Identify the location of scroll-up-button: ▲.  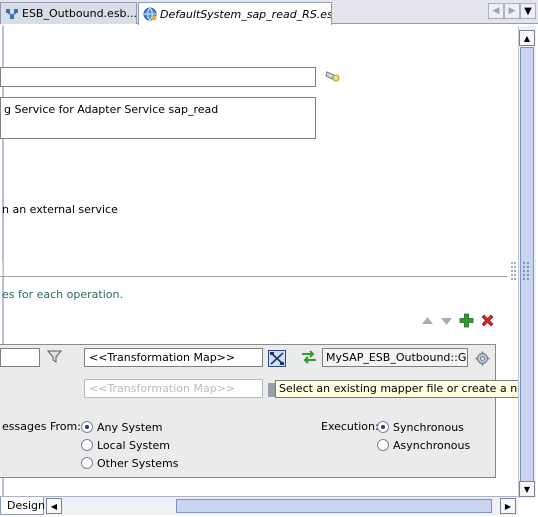
(527, 38).